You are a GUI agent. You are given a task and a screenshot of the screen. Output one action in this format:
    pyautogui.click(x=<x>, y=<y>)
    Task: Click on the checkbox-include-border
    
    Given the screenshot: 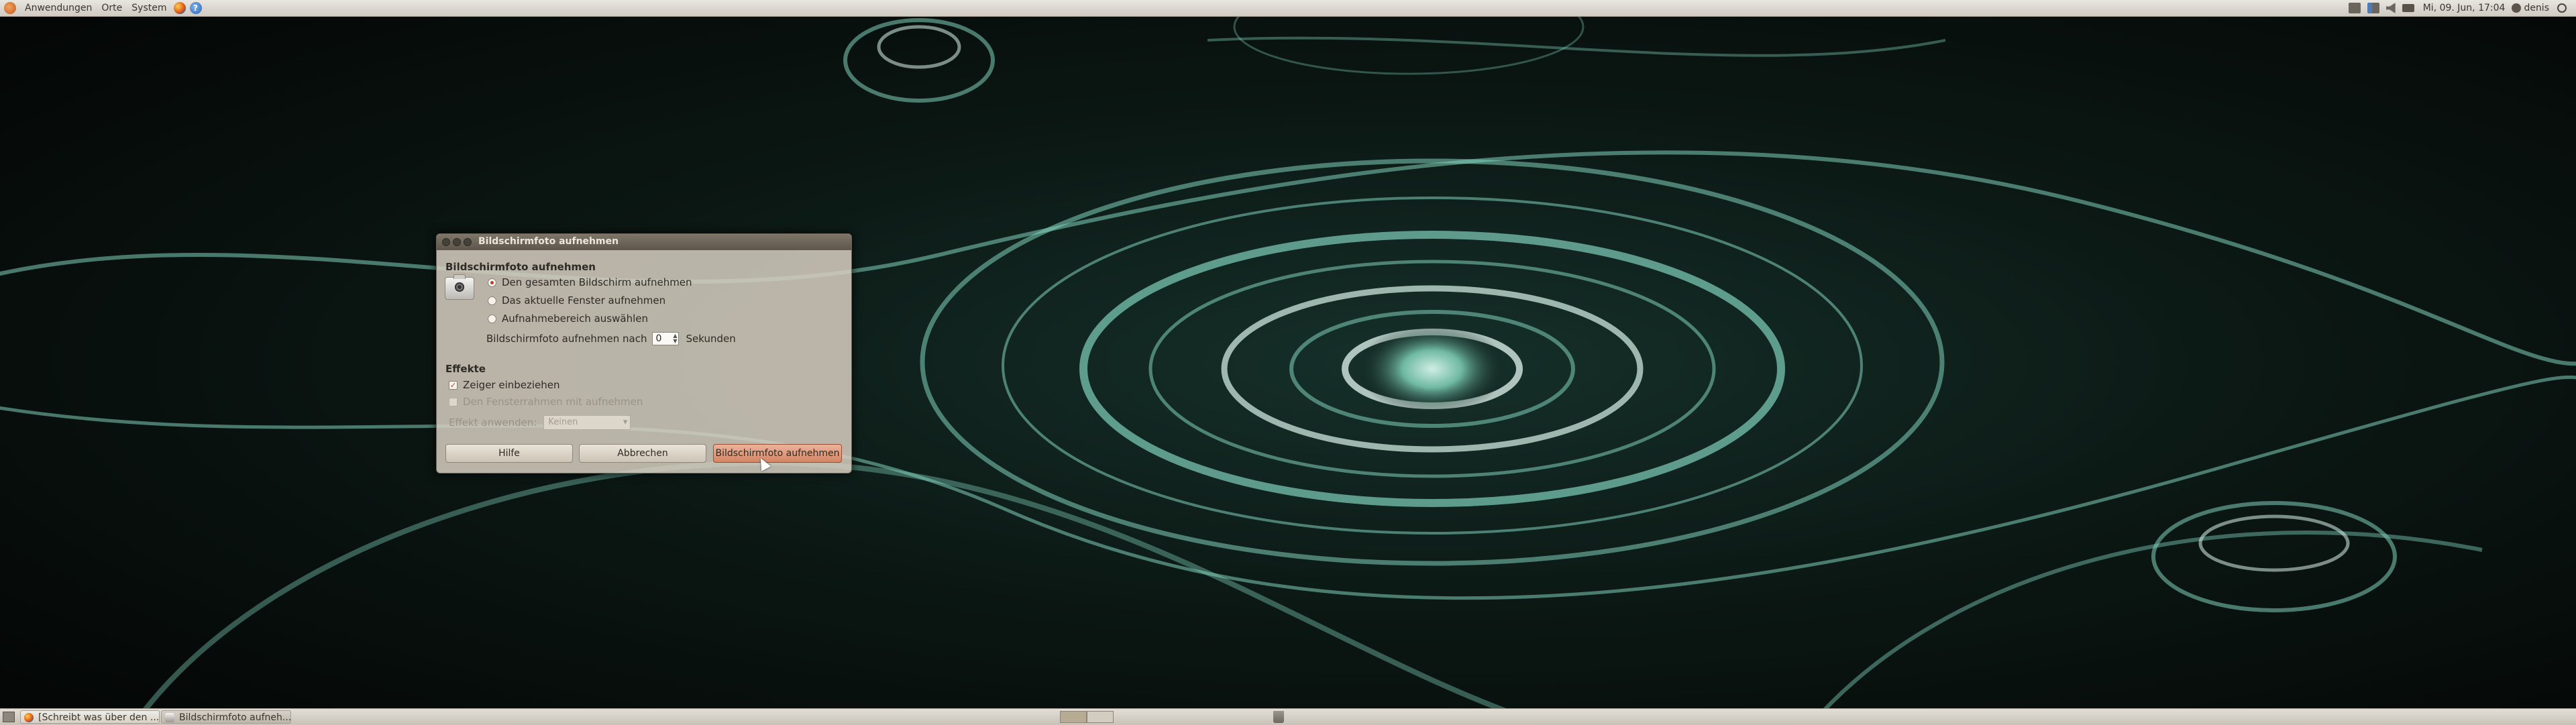 What is the action you would take?
    pyautogui.click(x=453, y=401)
    